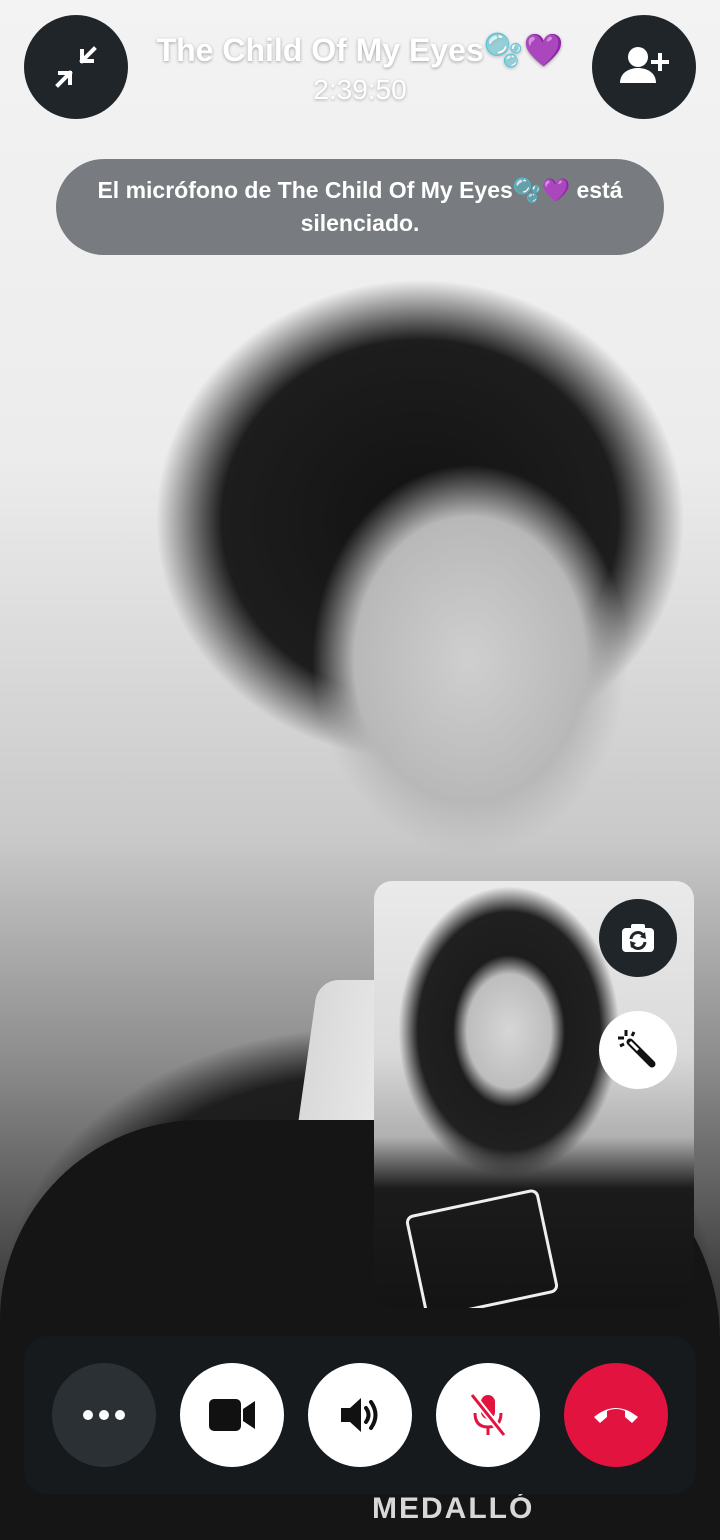 Image resolution: width=720 pixels, height=1540 pixels. I want to click on speaker-icon, so click(359, 1415).